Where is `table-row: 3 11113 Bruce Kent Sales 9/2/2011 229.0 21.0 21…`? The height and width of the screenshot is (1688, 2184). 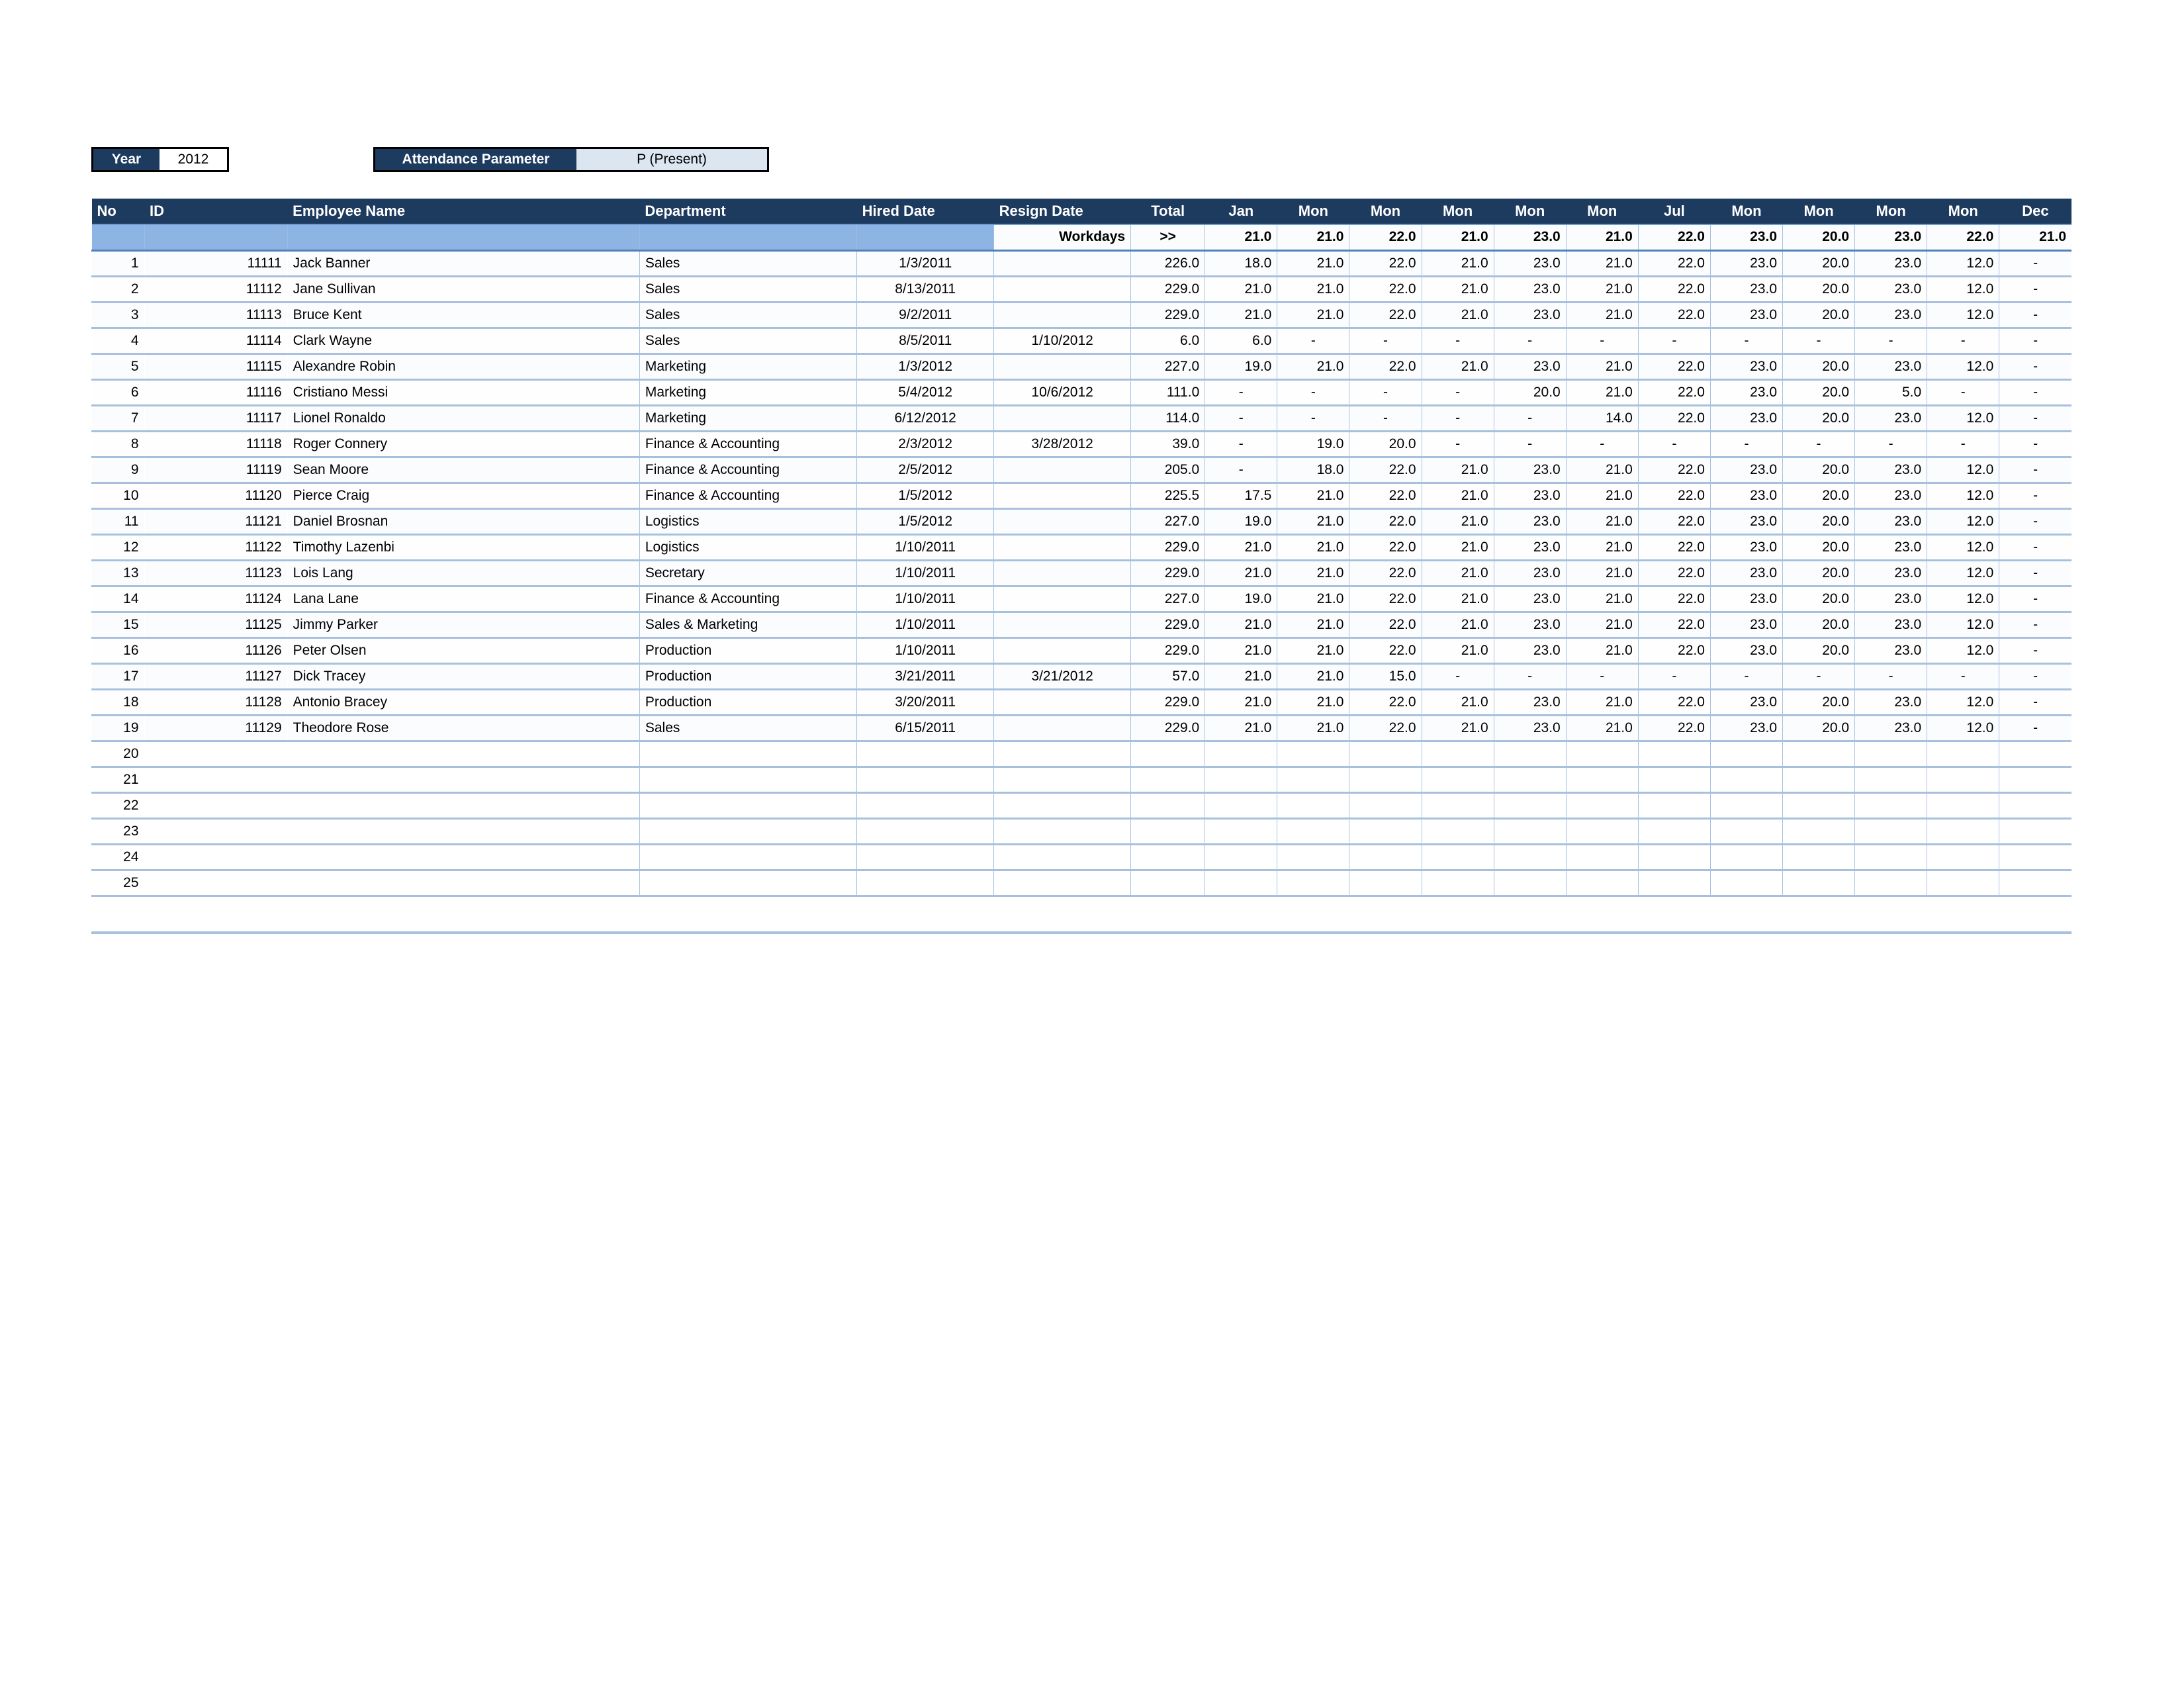
table-row: 3 11113 Bruce Kent Sales 9/2/2011 229.0 21.0 21… is located at coordinates (1081, 315).